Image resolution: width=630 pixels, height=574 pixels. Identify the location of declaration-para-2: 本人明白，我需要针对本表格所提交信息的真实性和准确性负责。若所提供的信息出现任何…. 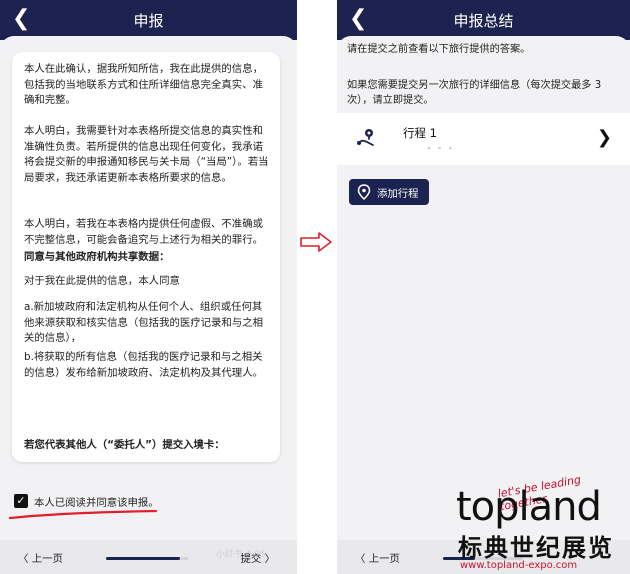
(146, 154).